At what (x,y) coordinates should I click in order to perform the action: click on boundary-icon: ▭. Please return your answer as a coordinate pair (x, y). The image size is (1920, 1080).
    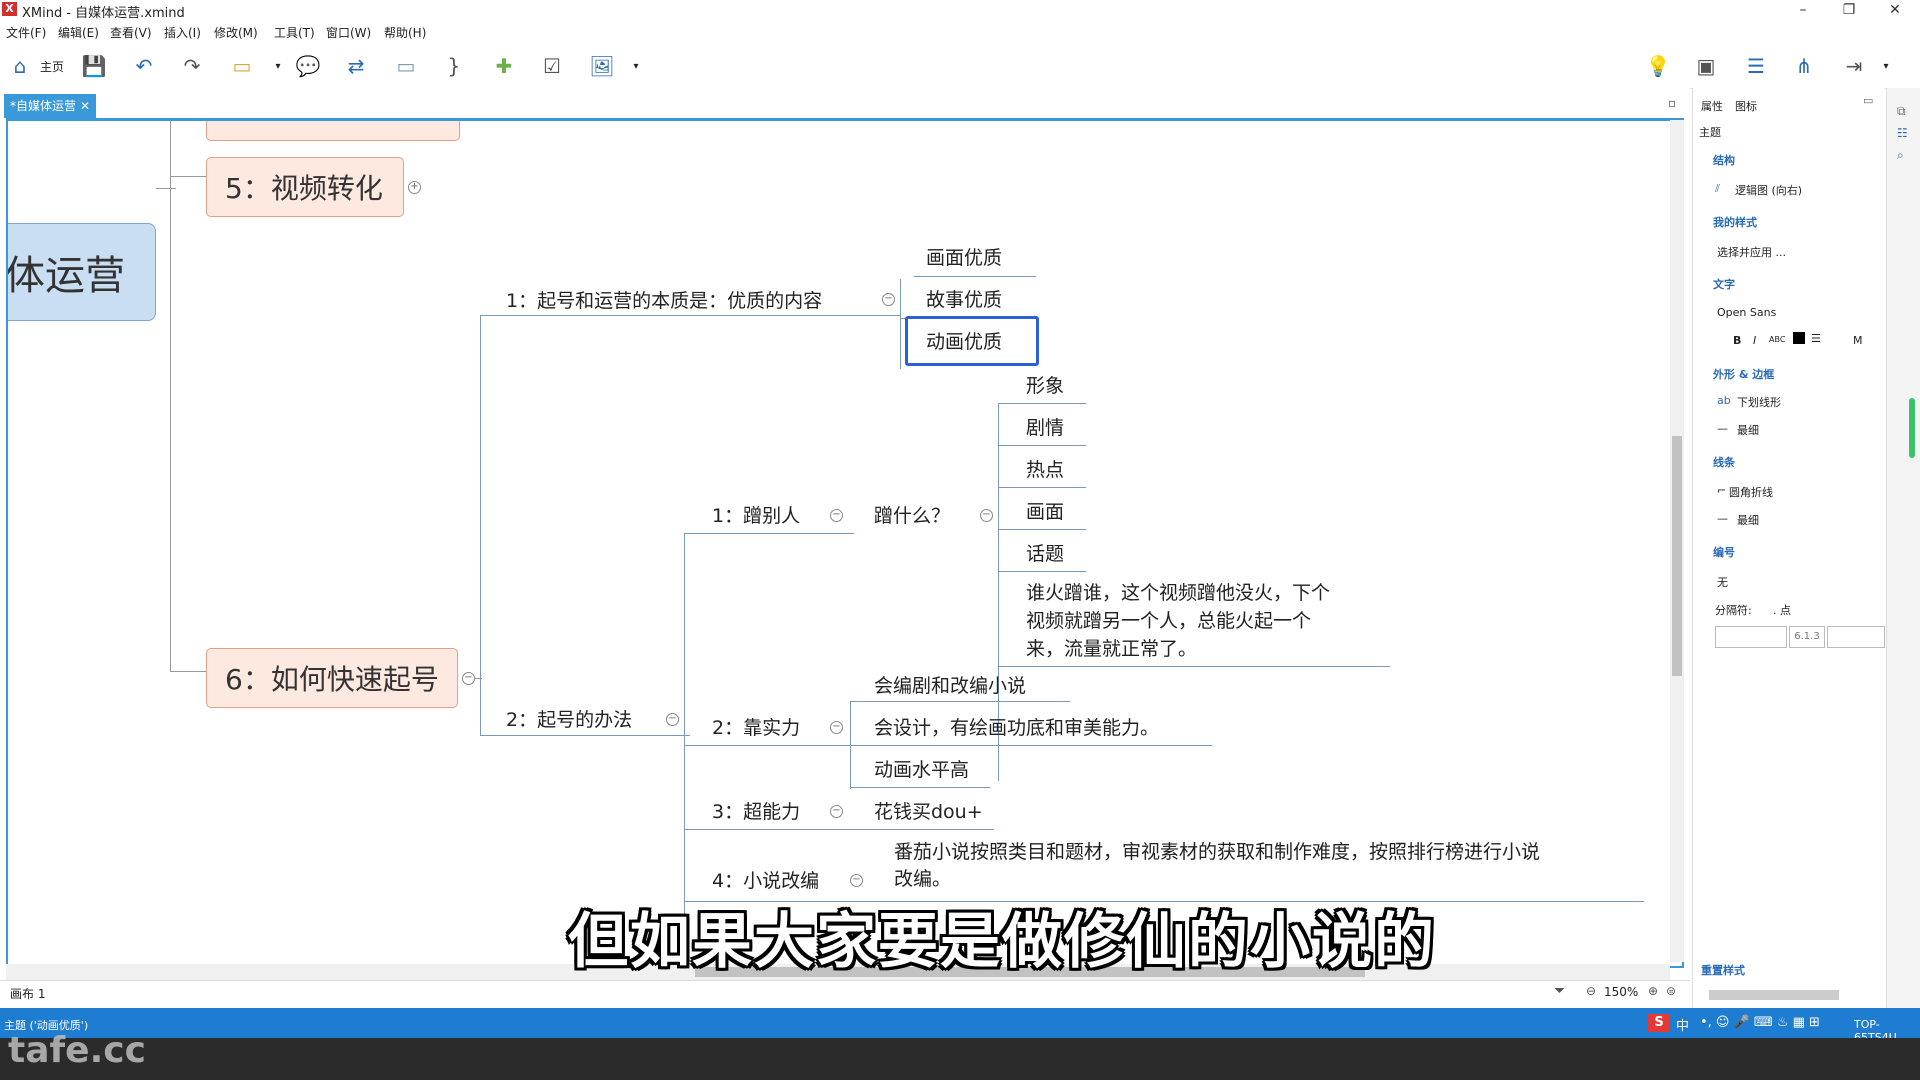
    Looking at the image, I should click on (406, 66).